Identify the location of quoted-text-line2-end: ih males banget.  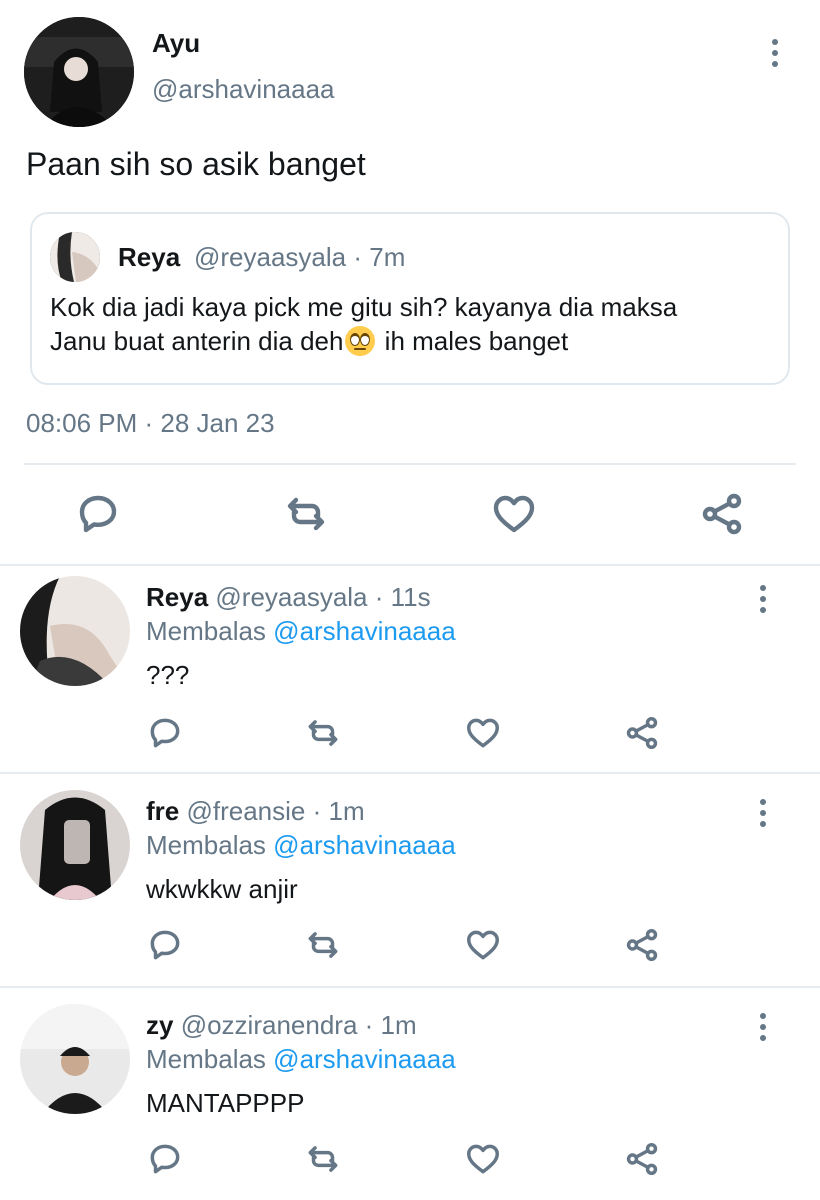
(473, 341).